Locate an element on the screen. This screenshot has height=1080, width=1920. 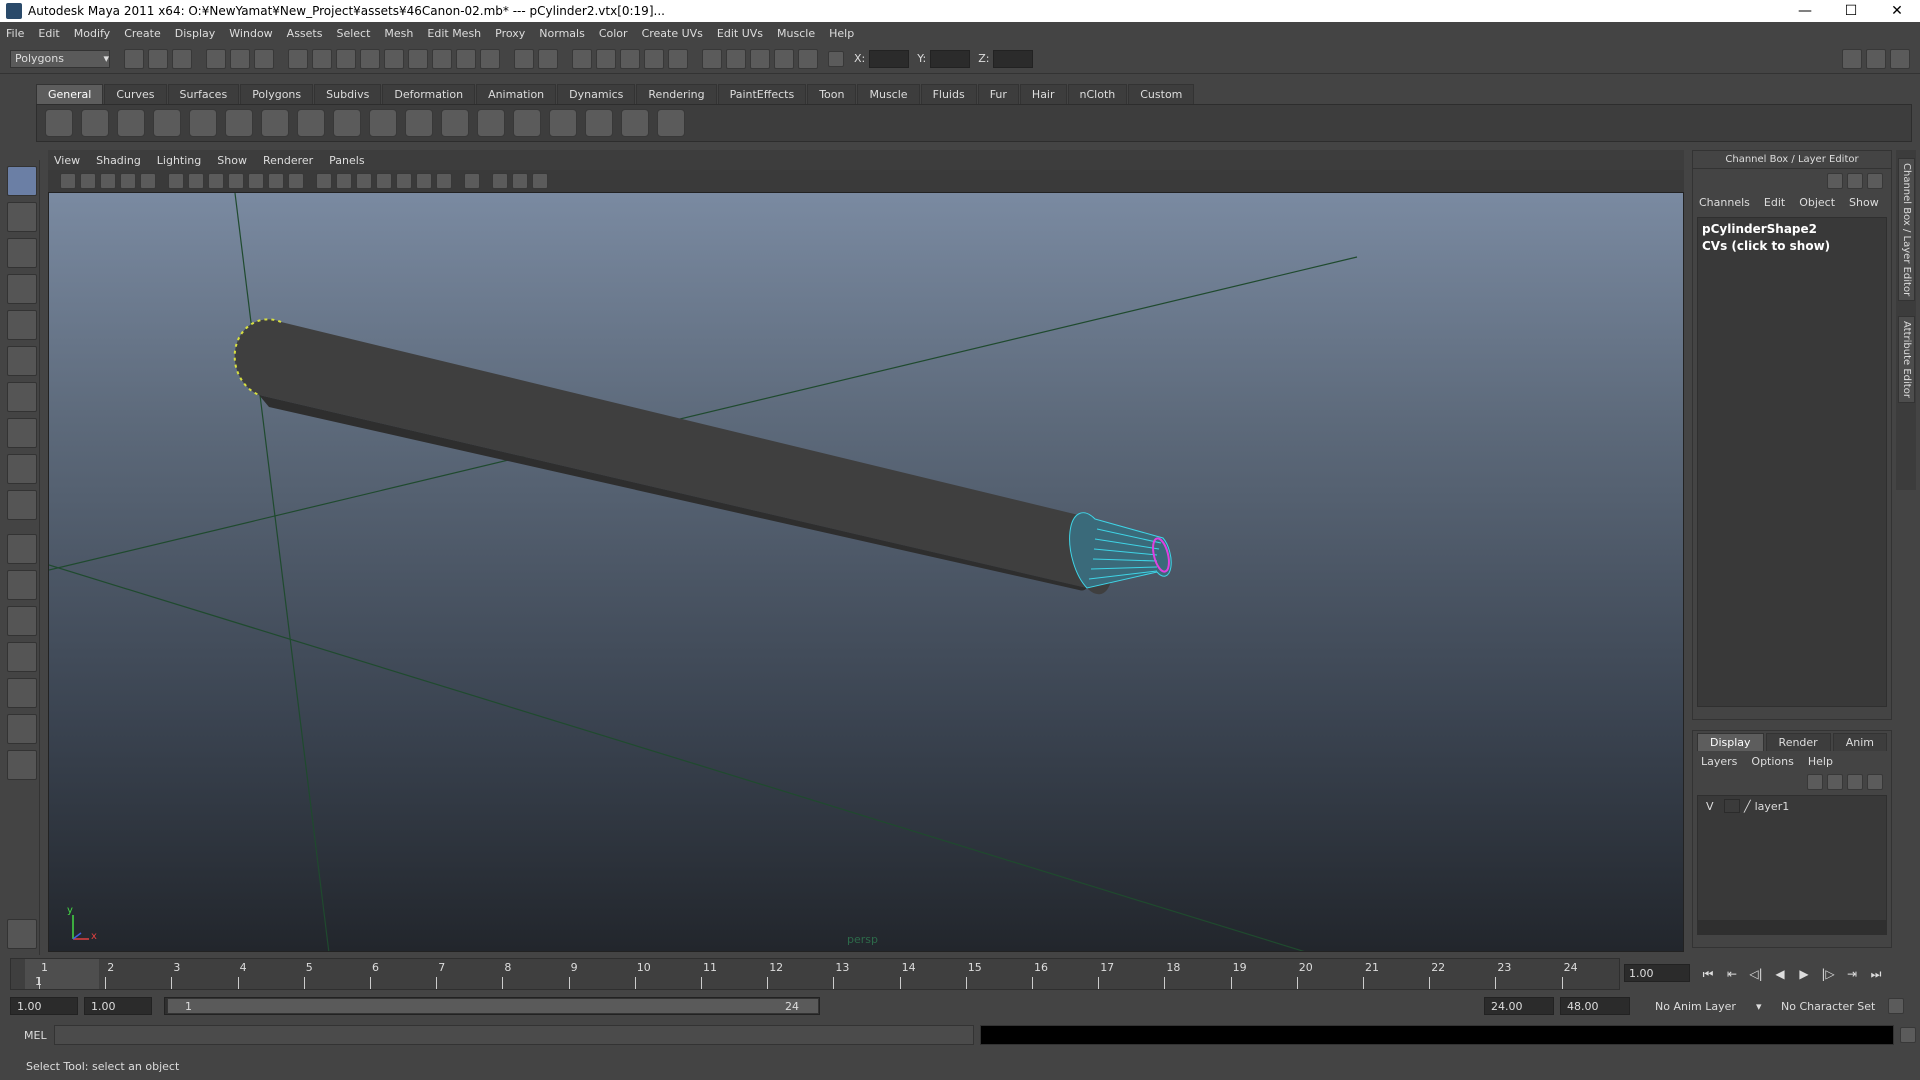
shelf-tab-animation: Animation is located at coordinates (516, 94).